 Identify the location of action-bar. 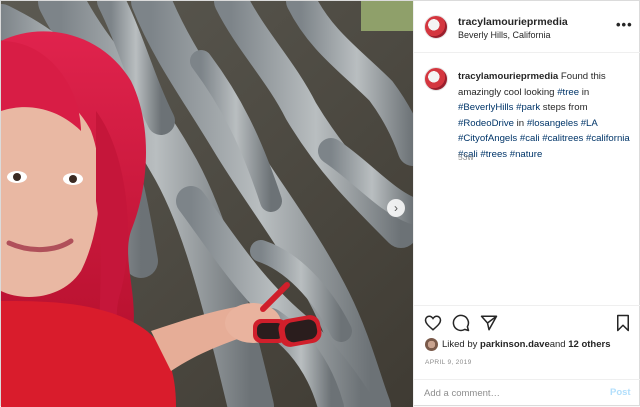
(527, 320).